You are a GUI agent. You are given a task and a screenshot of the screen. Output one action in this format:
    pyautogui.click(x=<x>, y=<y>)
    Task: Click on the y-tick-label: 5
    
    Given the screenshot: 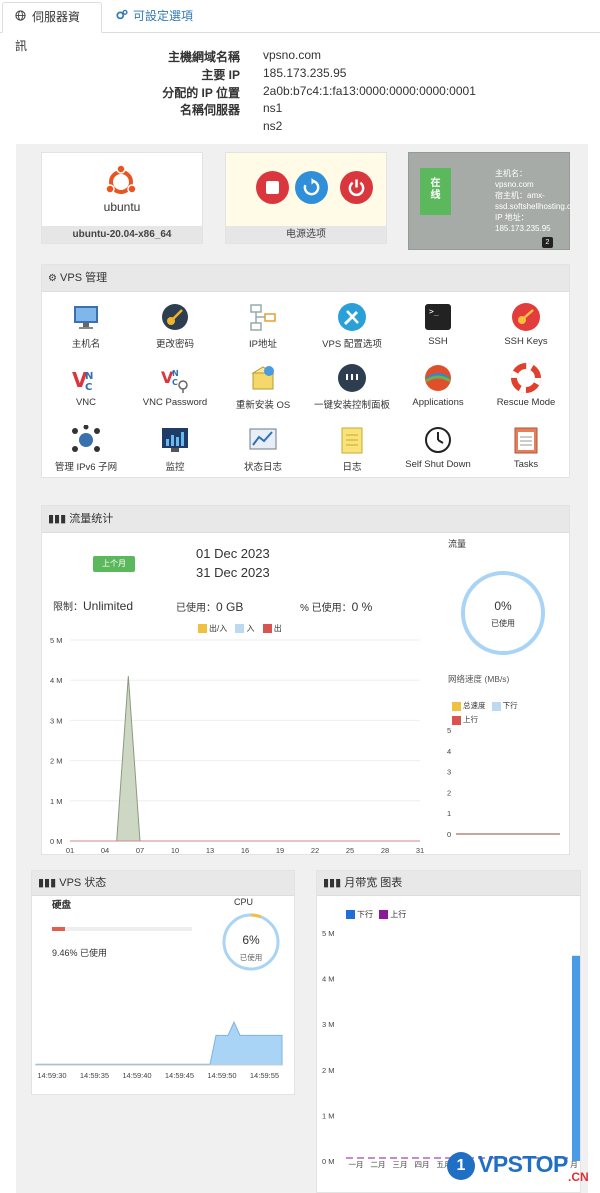 What is the action you would take?
    pyautogui.click(x=449, y=730)
    